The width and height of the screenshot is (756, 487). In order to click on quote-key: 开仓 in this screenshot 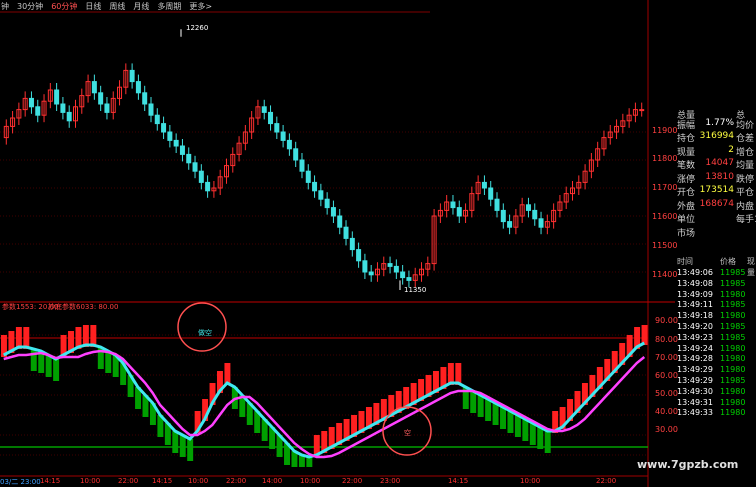, I will do `click(686, 193)`.